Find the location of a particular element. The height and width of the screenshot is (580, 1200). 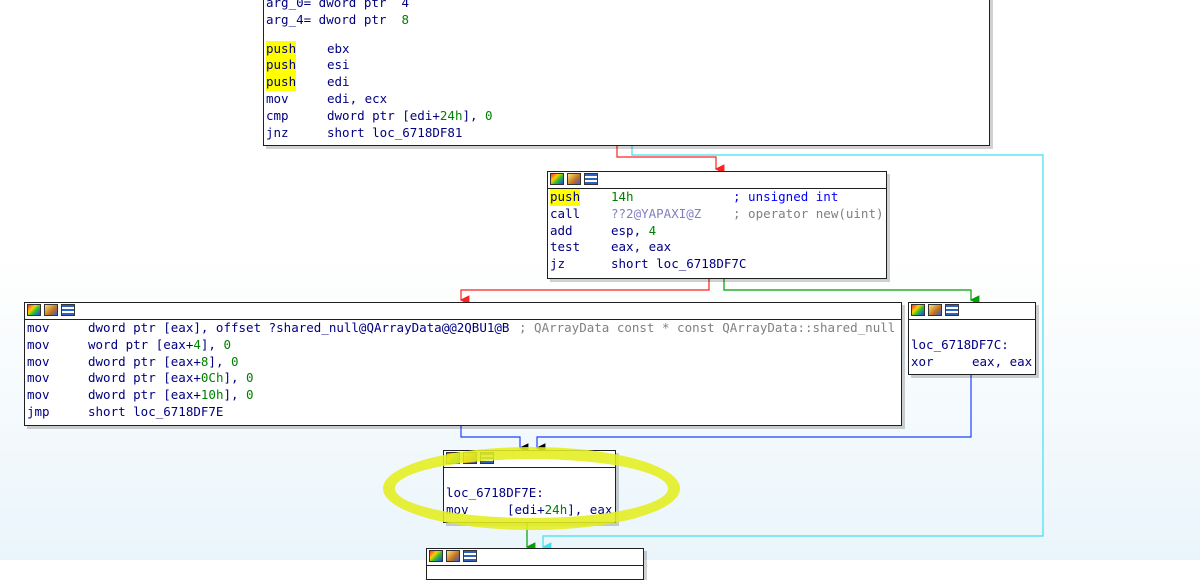

edge-init-to-store is located at coordinates (494, 439).